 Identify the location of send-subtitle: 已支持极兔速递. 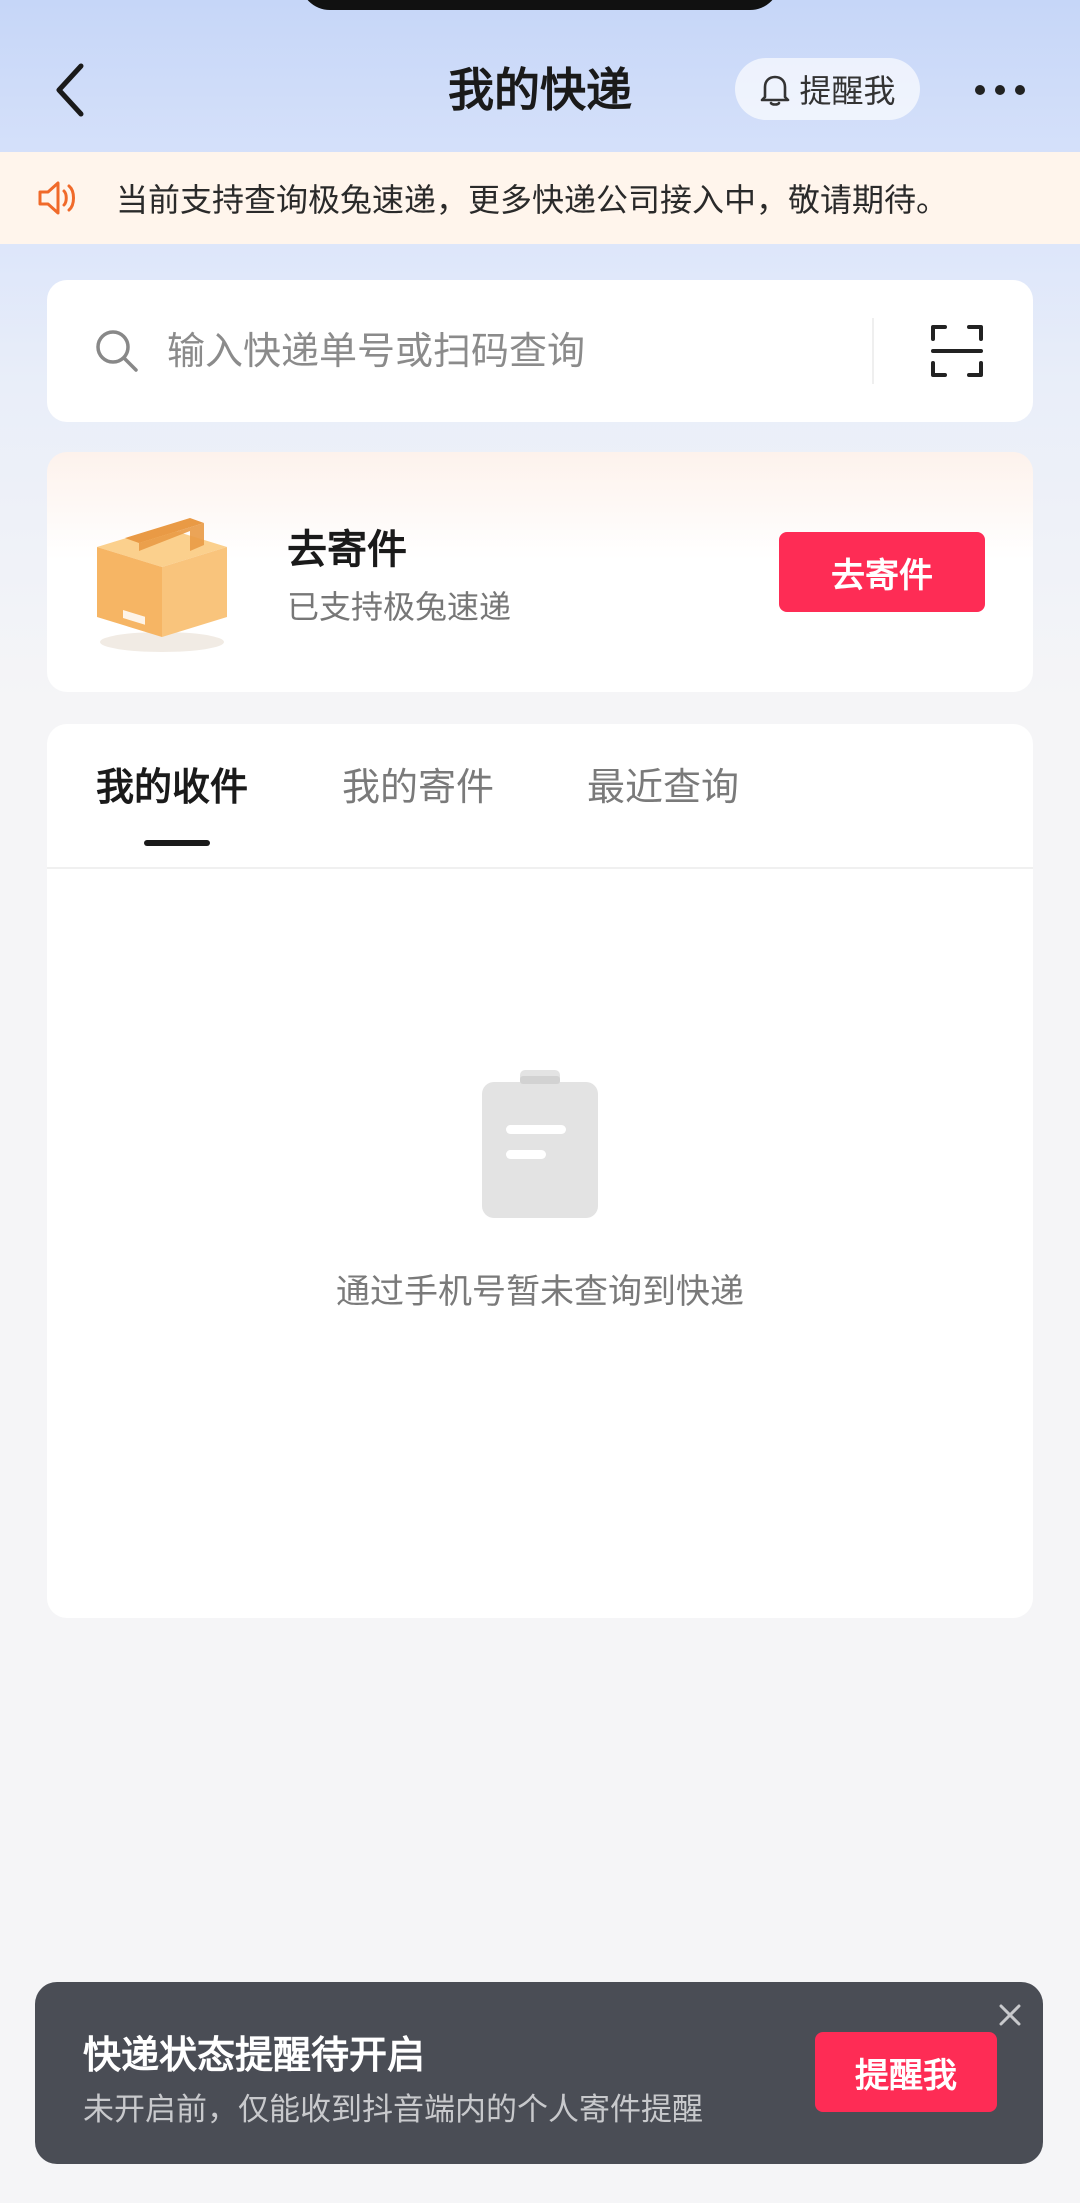
(399, 607).